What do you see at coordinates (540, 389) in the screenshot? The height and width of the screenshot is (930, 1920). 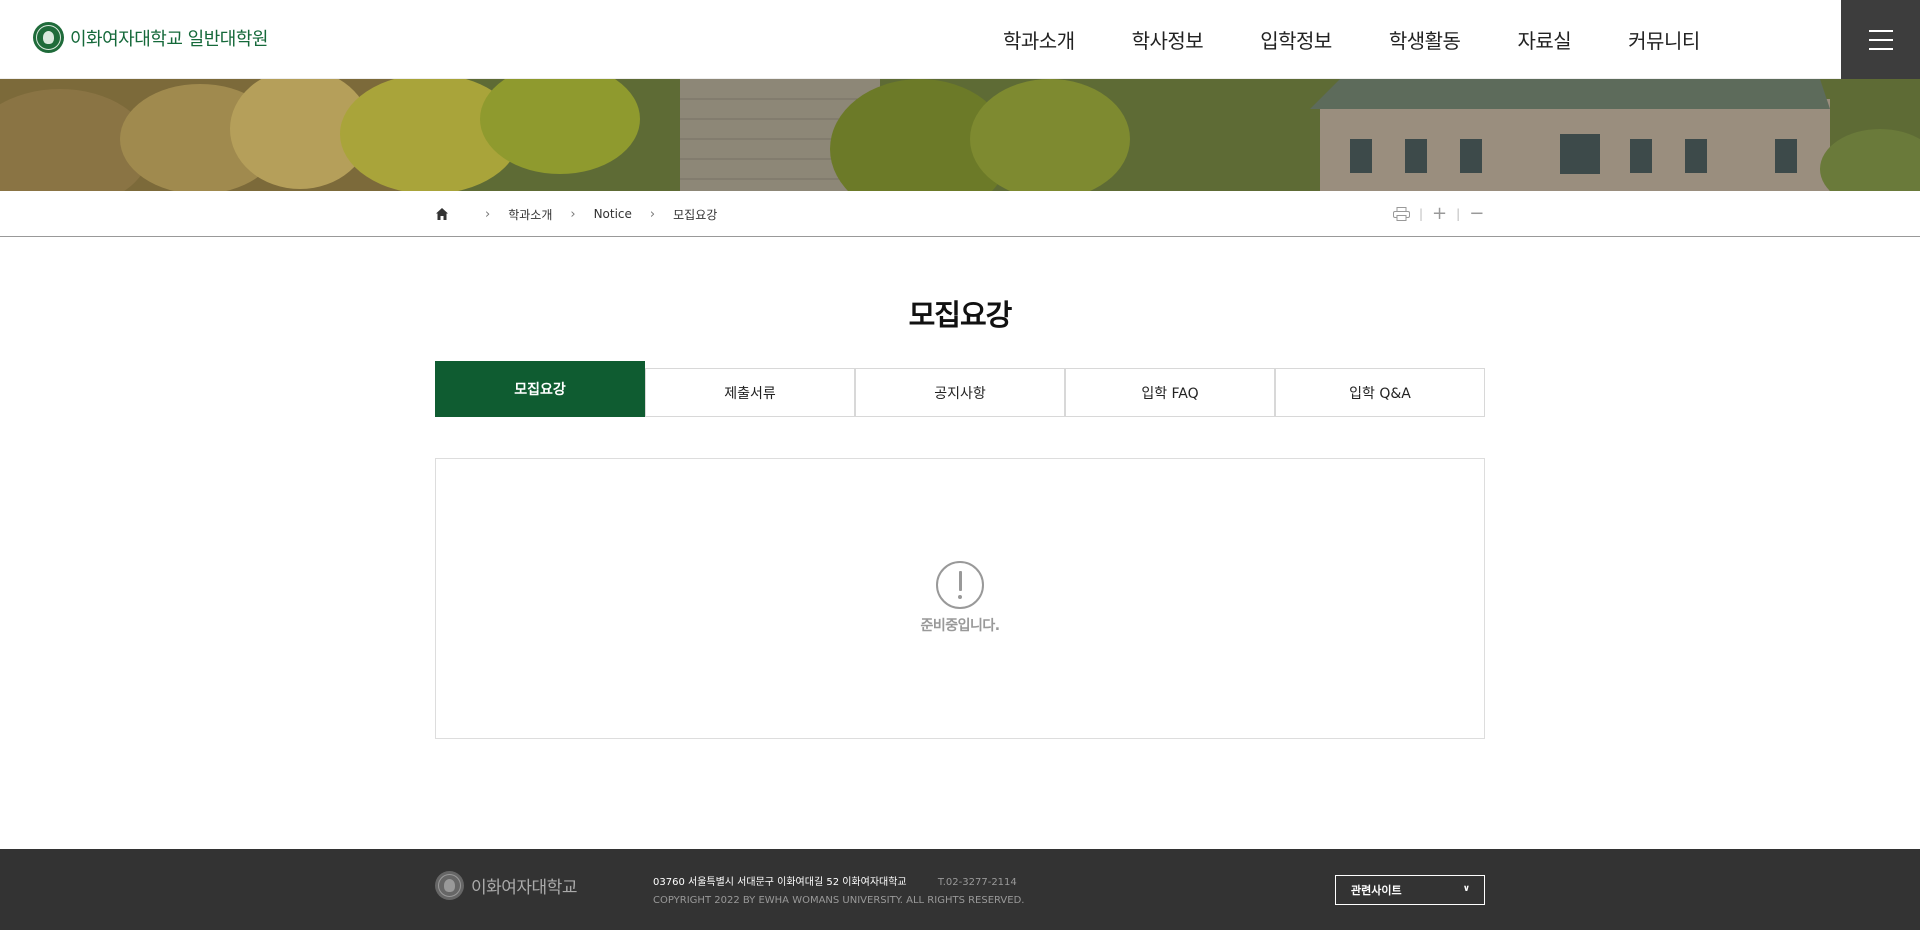 I see `tab-recruitment-guide: 모집요강` at bounding box center [540, 389].